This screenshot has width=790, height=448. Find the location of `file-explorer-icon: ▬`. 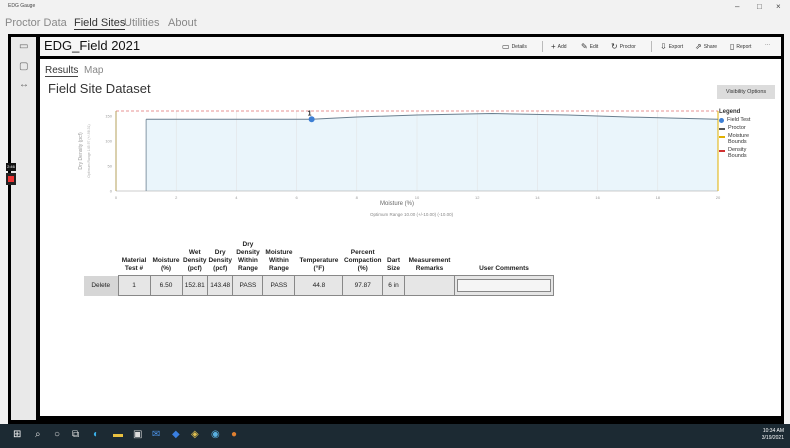

file-explorer-icon: ▬ is located at coordinates (118, 434).